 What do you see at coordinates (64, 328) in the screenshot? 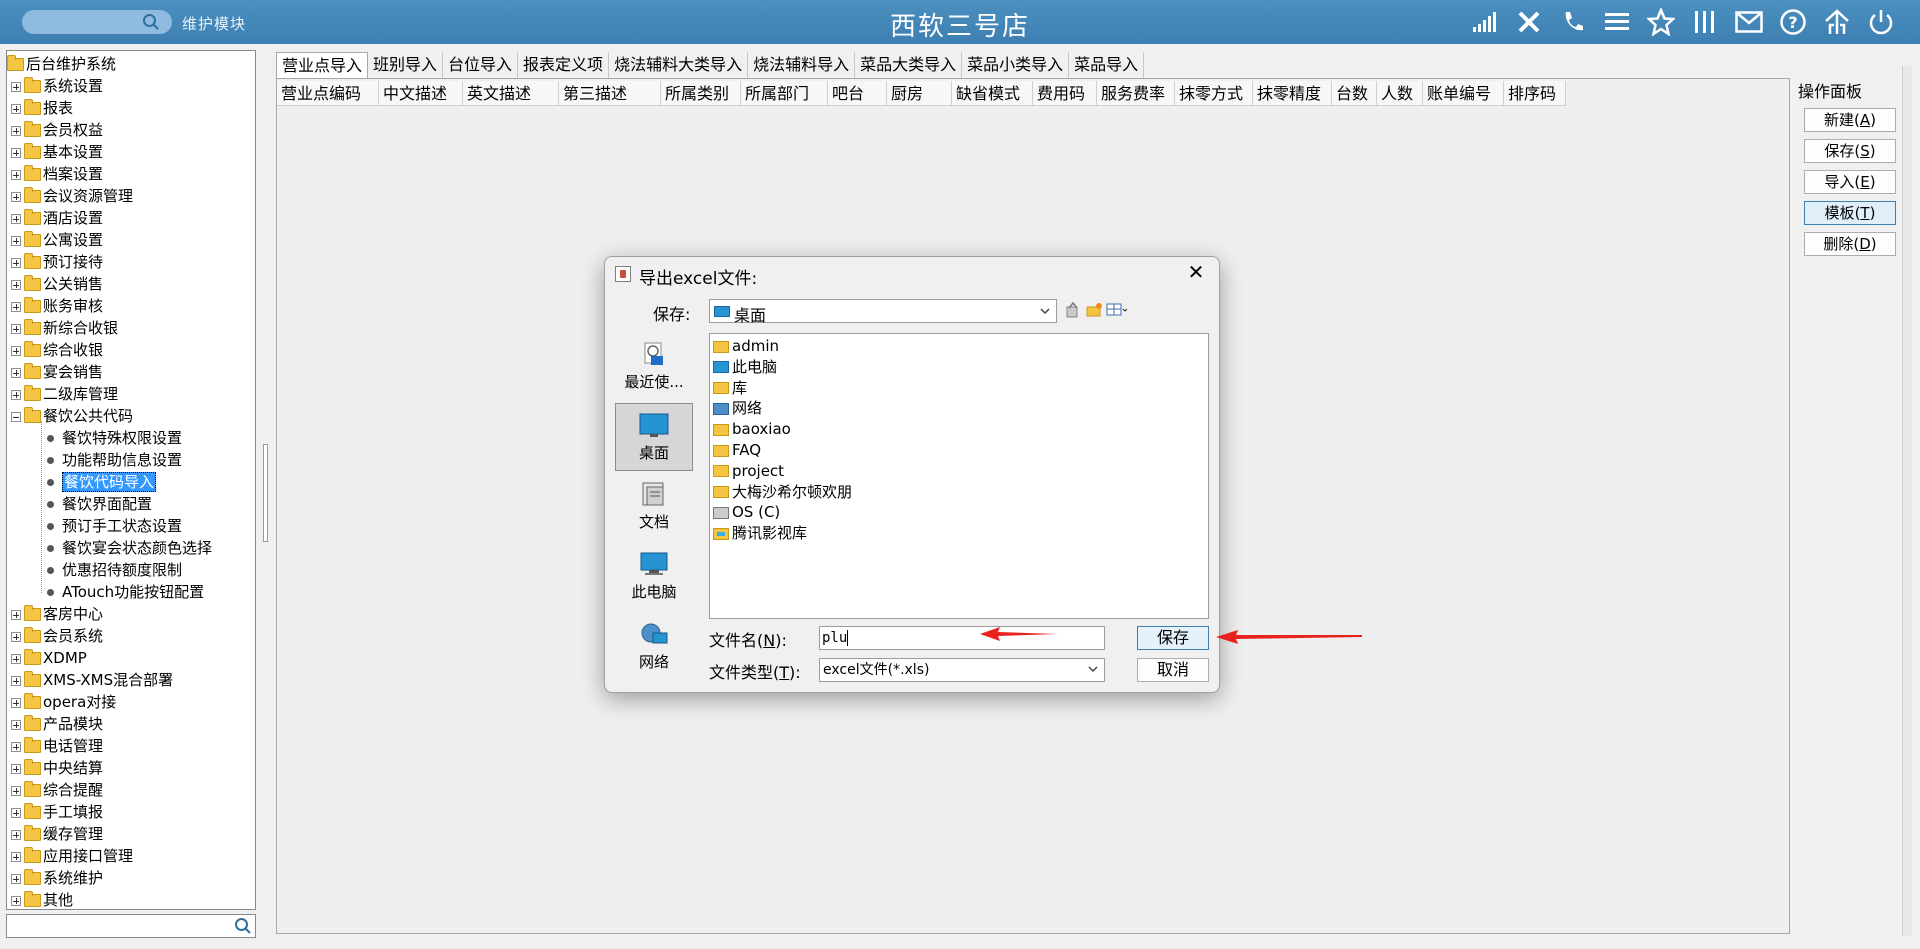
I see `tree-item: 新综合收银` at bounding box center [64, 328].